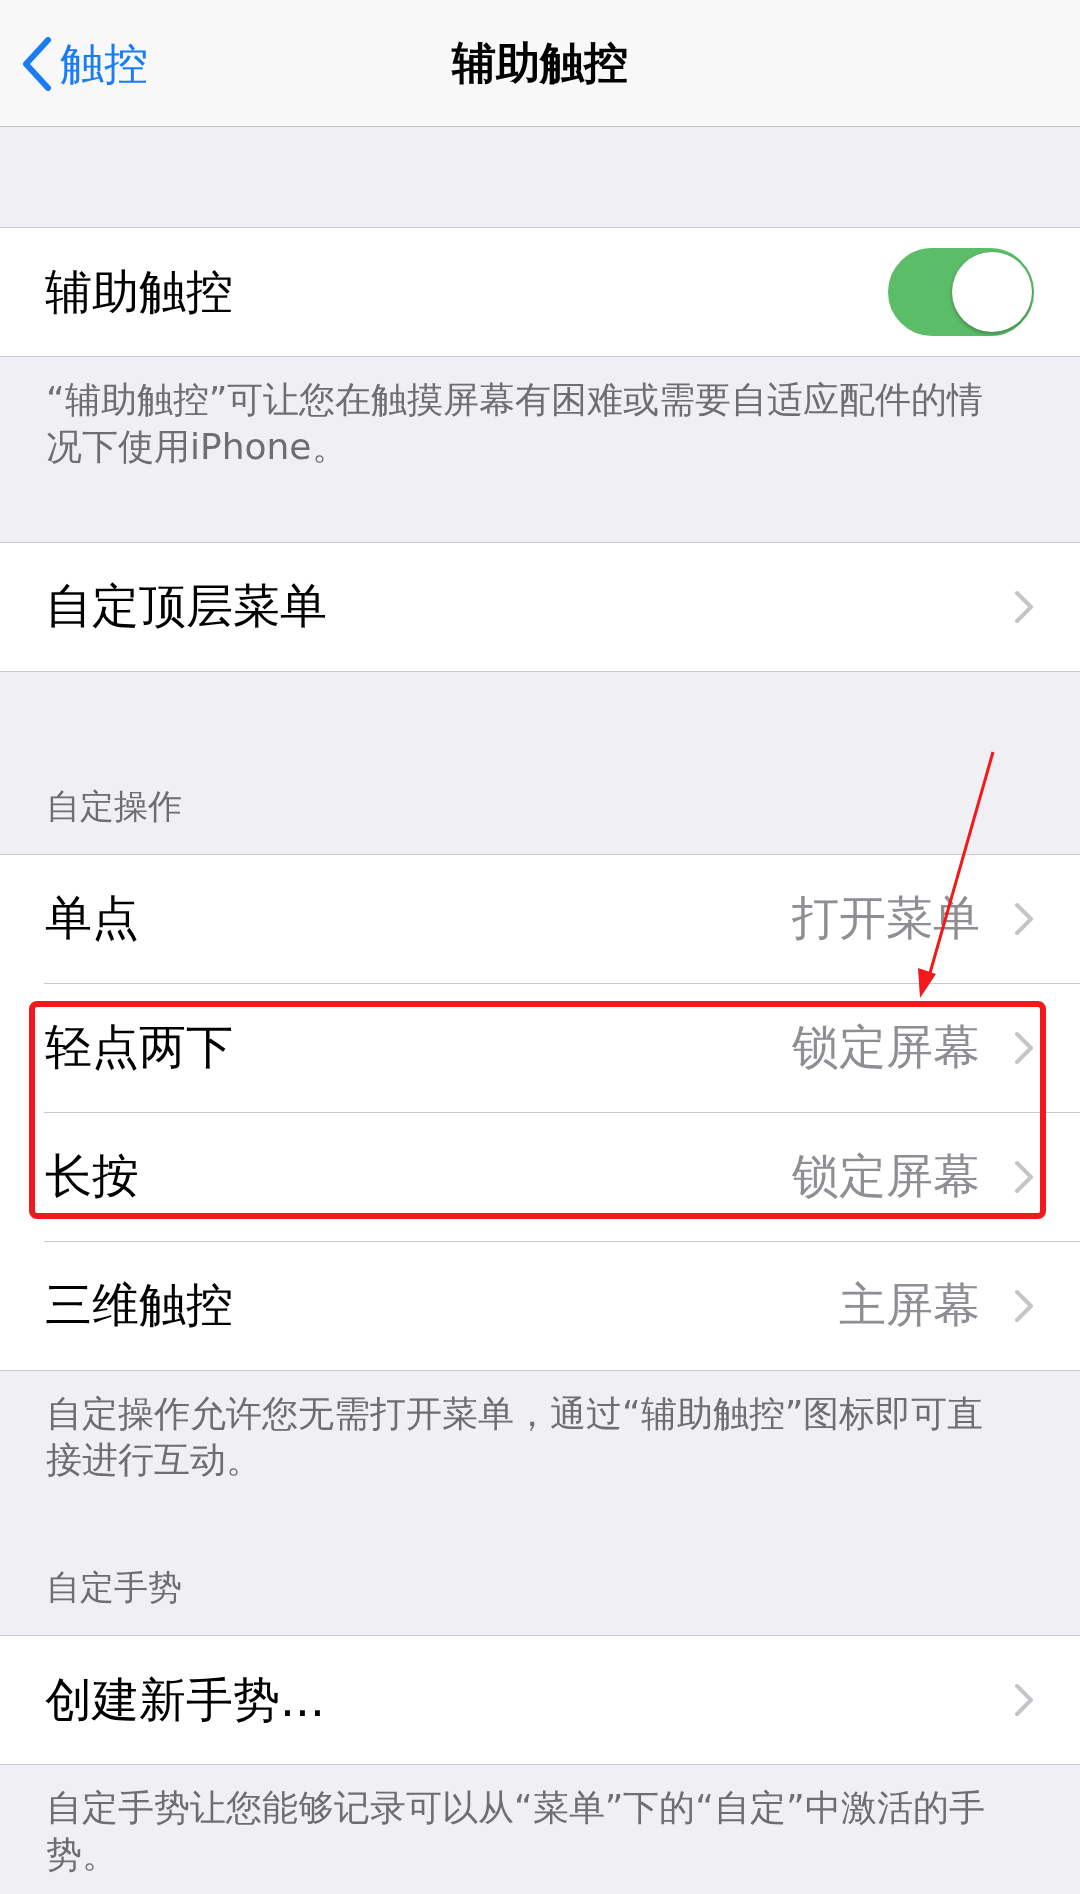 Image resolution: width=1080 pixels, height=1894 pixels. Describe the element at coordinates (92, 918) in the screenshot. I see `row-label: 单点` at that location.